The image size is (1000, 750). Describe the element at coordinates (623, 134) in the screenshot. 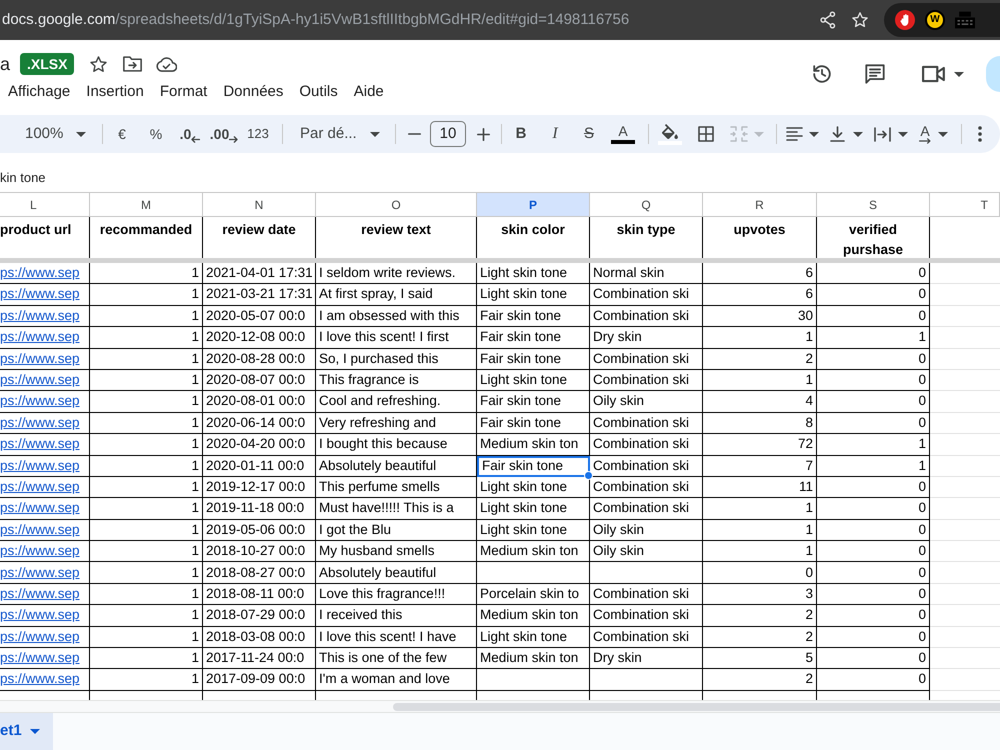

I see `text-color-button: A` at that location.